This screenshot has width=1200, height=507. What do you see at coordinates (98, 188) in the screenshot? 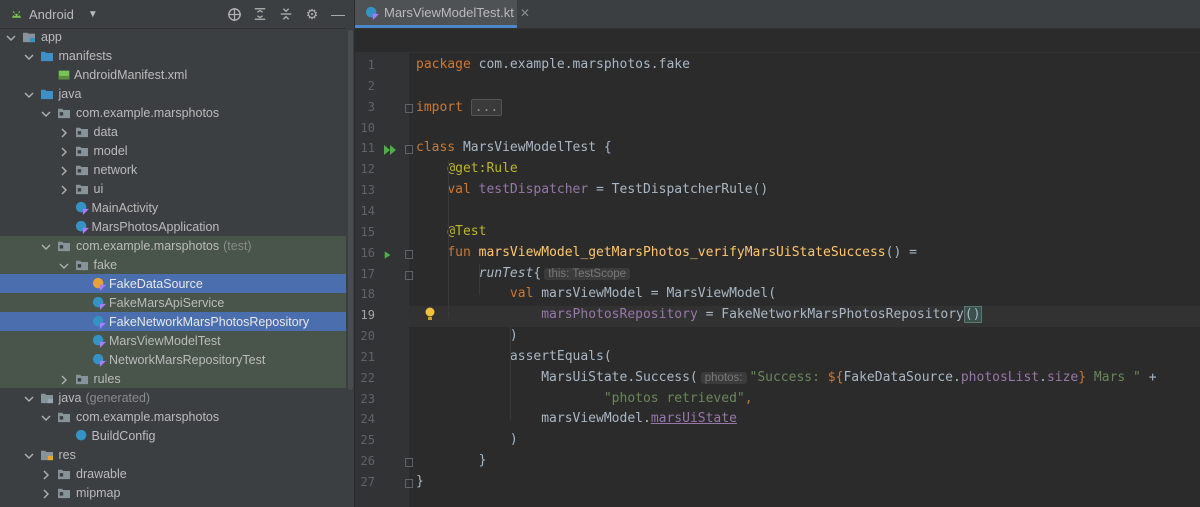
I see `tree-item-label: ui` at bounding box center [98, 188].